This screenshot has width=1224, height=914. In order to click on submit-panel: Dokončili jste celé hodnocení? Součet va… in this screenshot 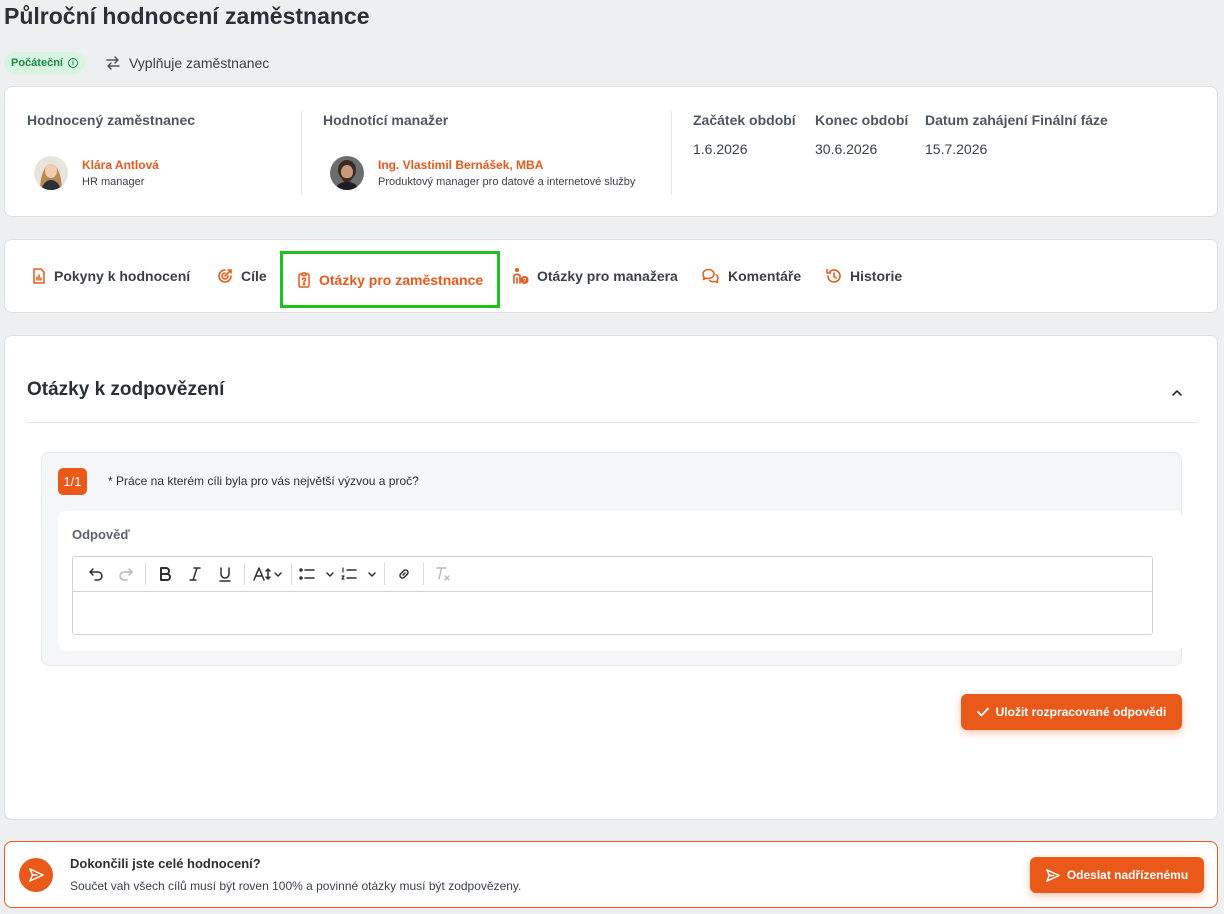, I will do `click(611, 874)`.